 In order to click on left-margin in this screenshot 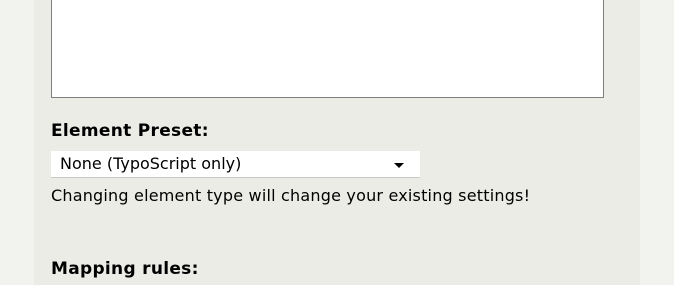, I will do `click(17, 142)`.